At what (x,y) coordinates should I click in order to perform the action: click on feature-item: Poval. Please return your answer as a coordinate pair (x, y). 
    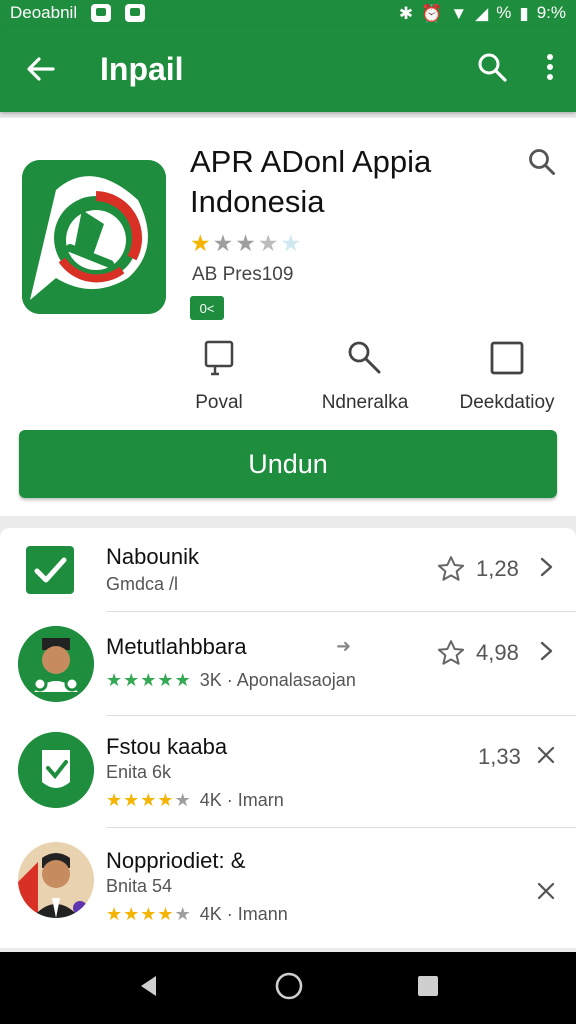
    Looking at the image, I should click on (219, 376).